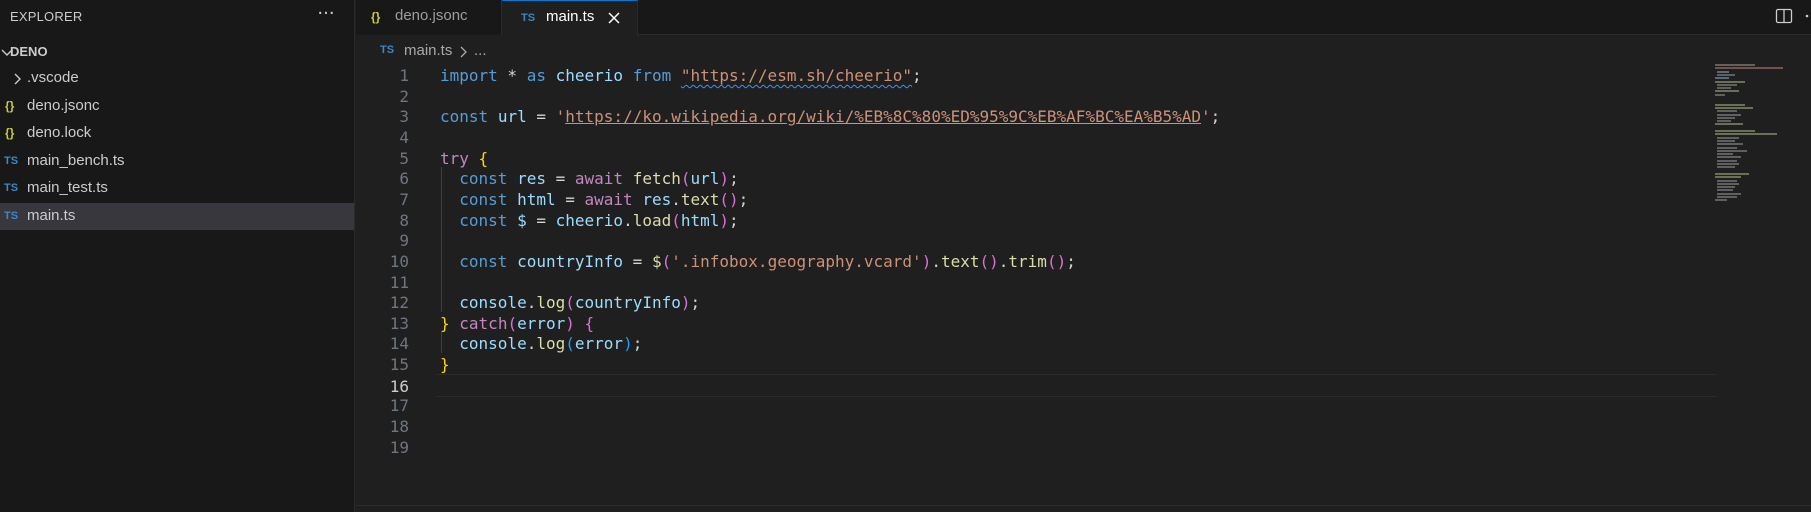 The image size is (1811, 512). I want to click on code-token: ;, so click(695, 303).